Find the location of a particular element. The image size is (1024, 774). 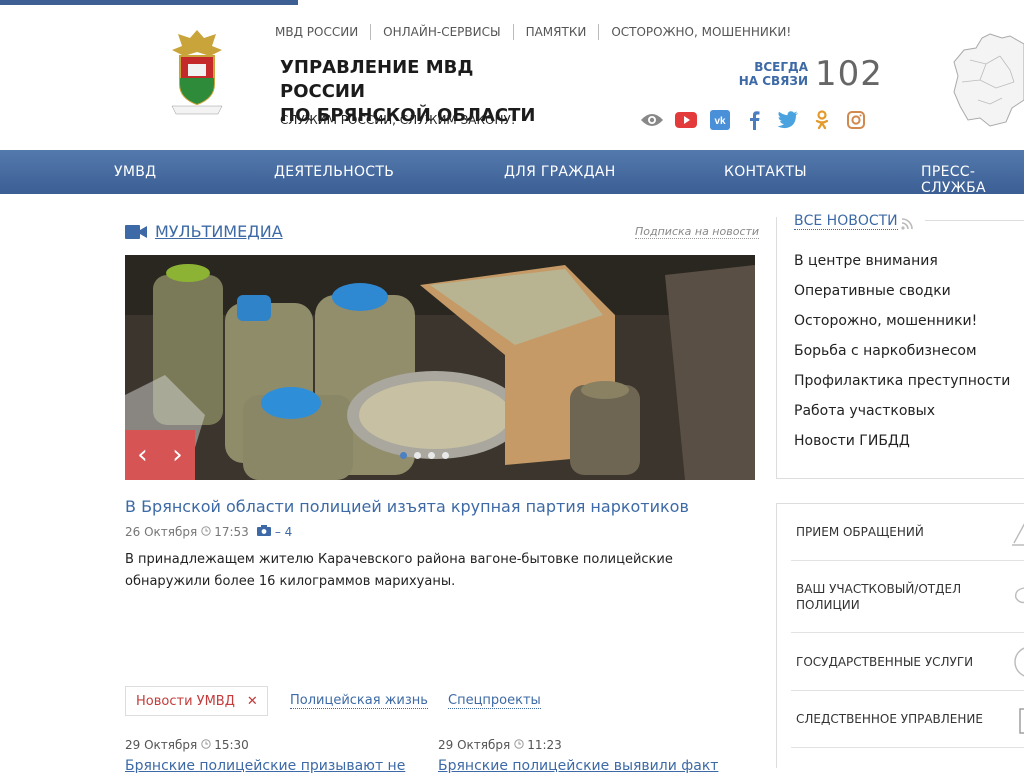

all-news-link: ВСЕ НОВОСТИ is located at coordinates (846, 221).